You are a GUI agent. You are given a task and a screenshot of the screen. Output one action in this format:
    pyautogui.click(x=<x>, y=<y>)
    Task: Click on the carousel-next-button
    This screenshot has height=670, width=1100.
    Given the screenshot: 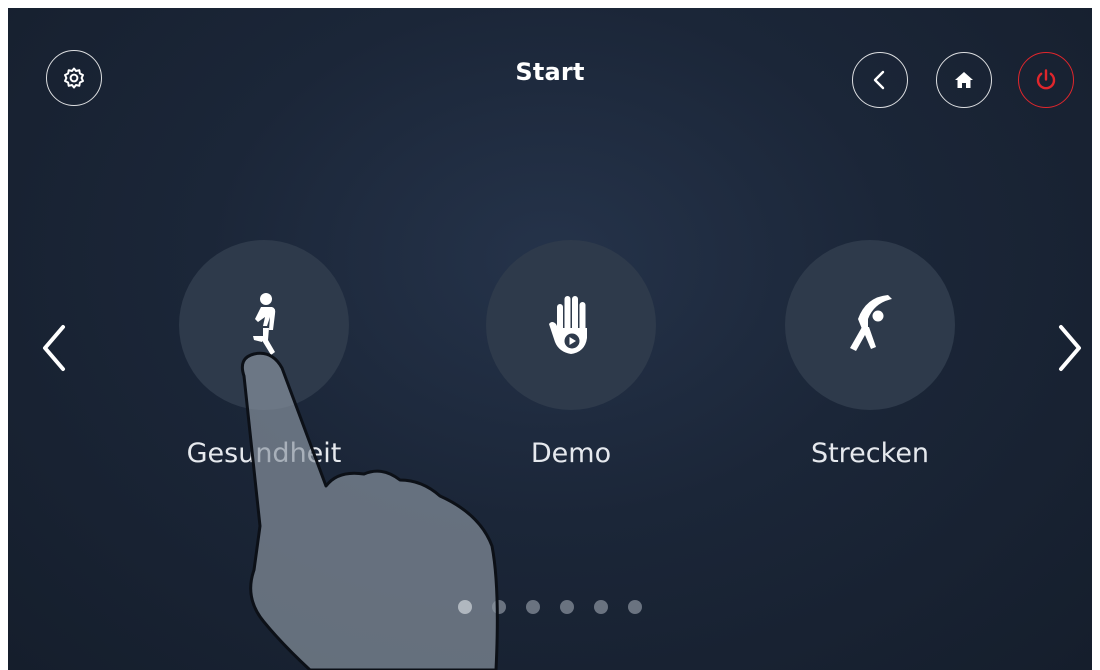 What is the action you would take?
    pyautogui.click(x=1070, y=348)
    